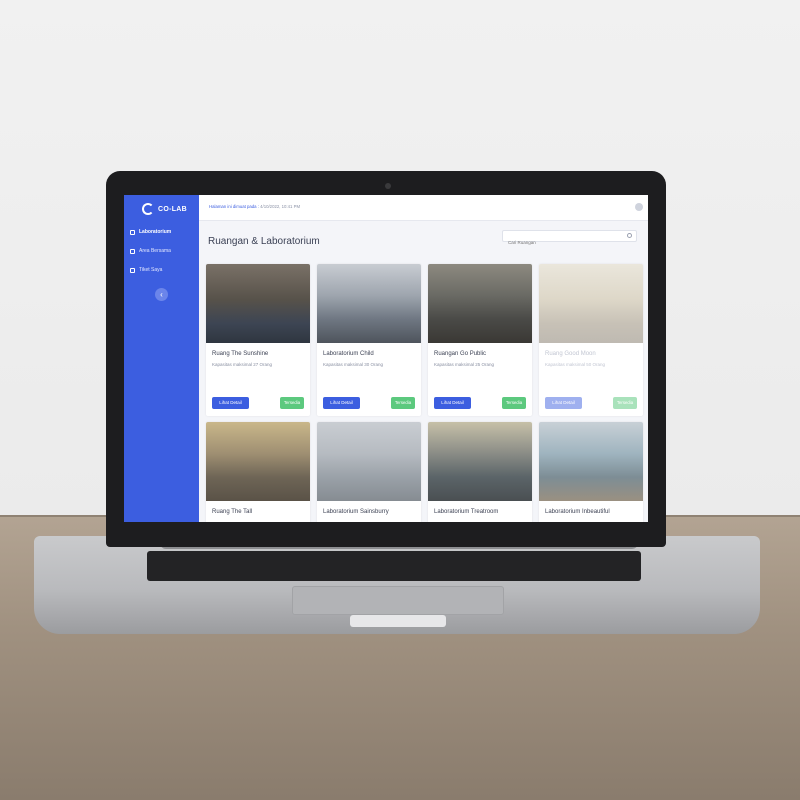  What do you see at coordinates (356, 512) in the screenshot?
I see `room-name: Laboratorium Sainsburry` at bounding box center [356, 512].